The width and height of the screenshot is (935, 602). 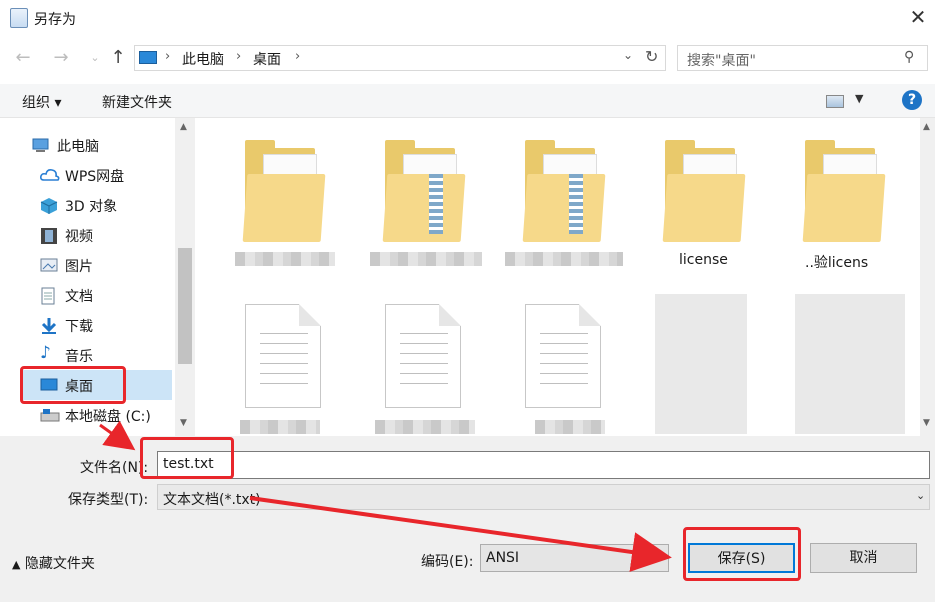 I want to click on search-icon: ⚲, so click(x=909, y=57).